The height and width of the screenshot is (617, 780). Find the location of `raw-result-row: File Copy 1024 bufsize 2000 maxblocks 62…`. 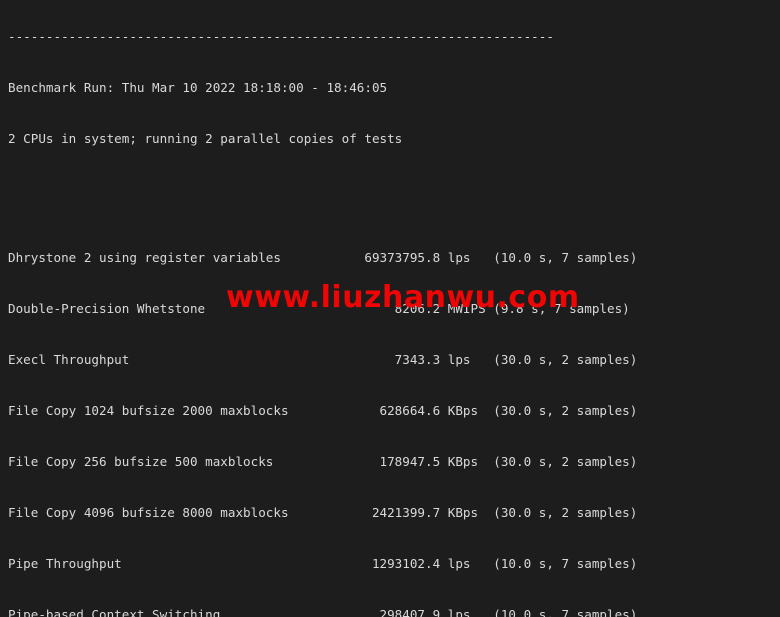

raw-result-row: File Copy 1024 bufsize 2000 maxblocks 62… is located at coordinates (323, 410).